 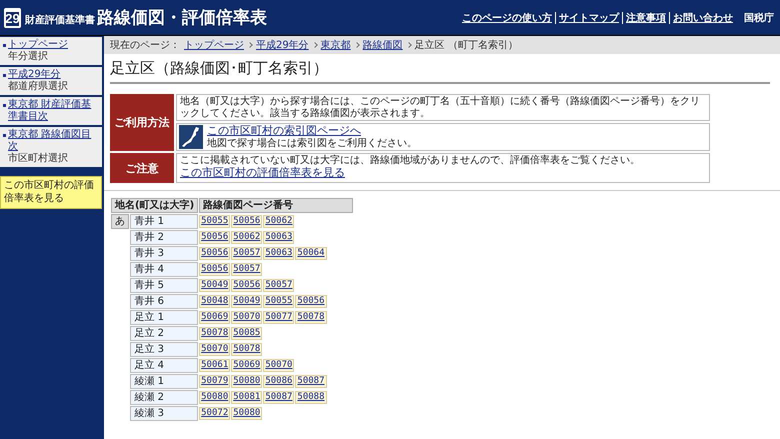 I want to click on header-link: このページの使い方, so click(x=507, y=17).